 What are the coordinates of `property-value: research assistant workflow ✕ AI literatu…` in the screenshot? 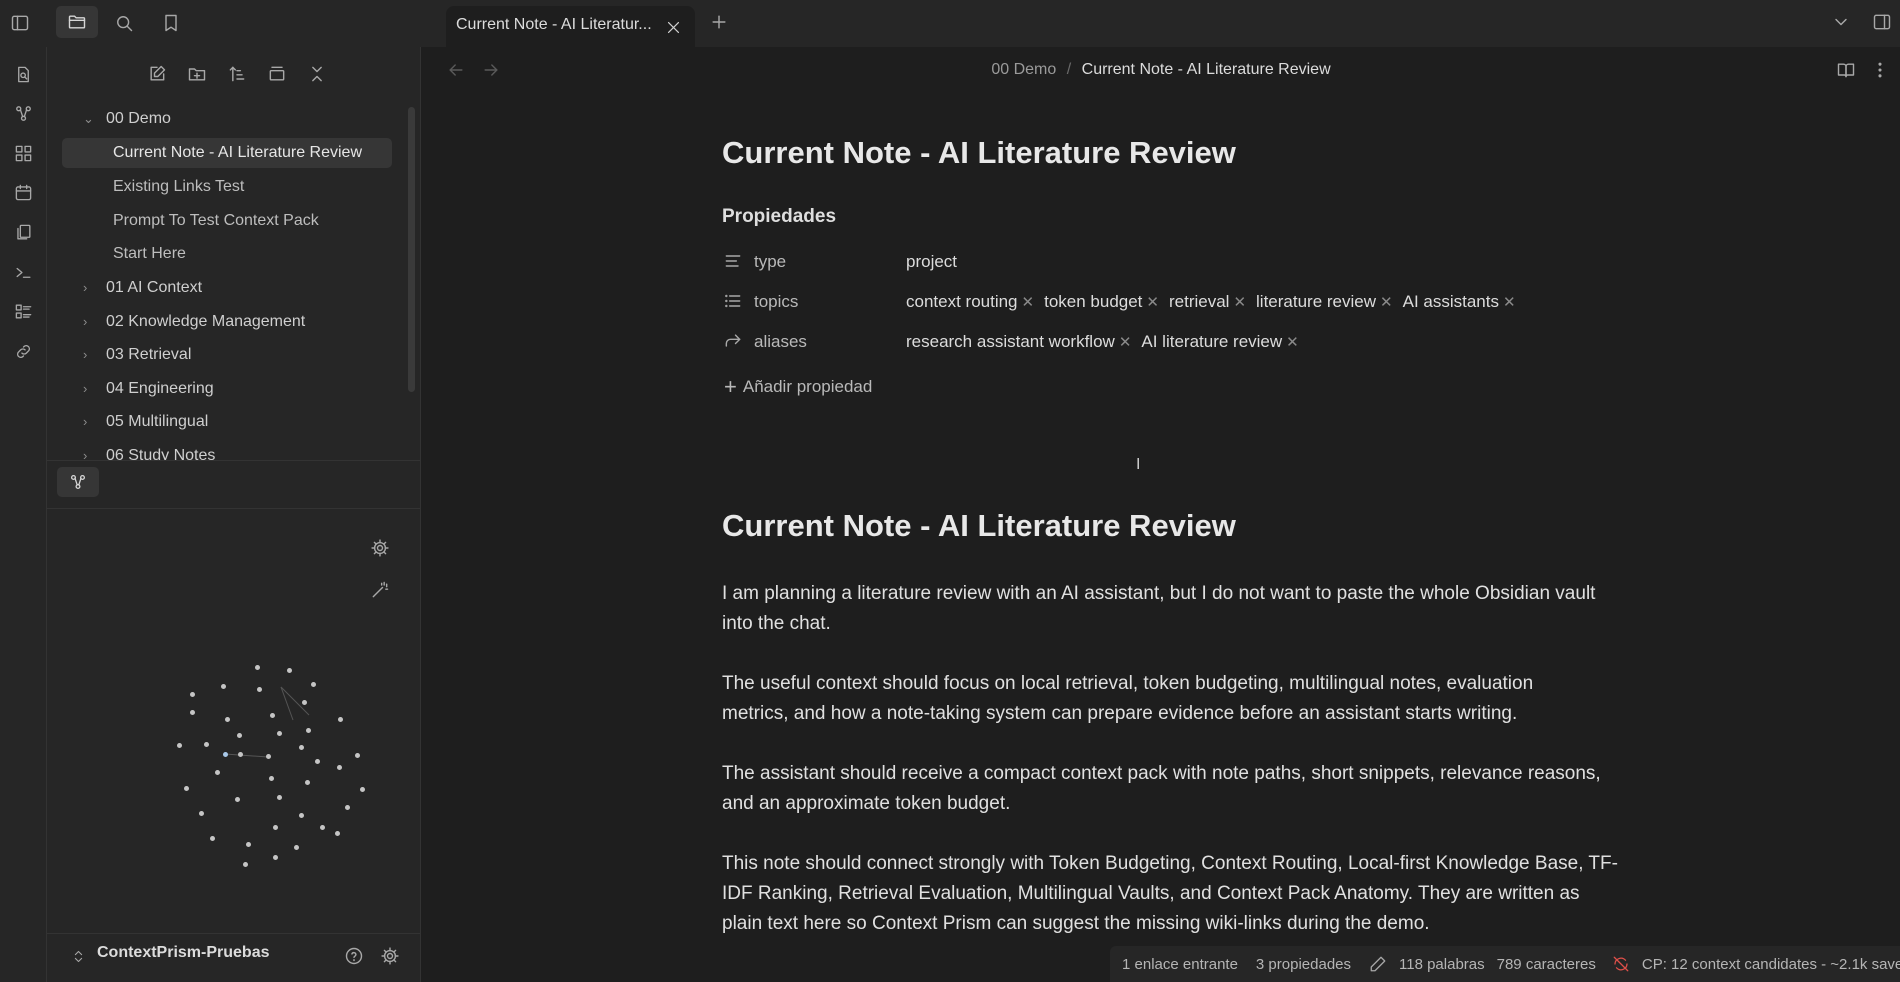 It's located at (1107, 342).